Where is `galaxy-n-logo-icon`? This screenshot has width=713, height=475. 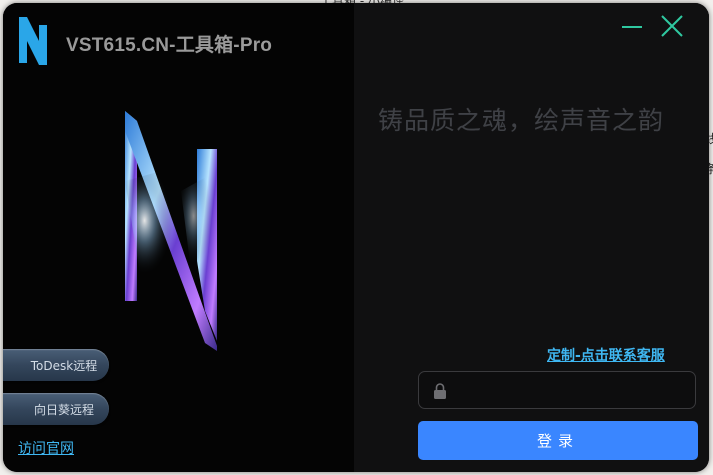
galaxy-n-logo-icon is located at coordinates (171, 231).